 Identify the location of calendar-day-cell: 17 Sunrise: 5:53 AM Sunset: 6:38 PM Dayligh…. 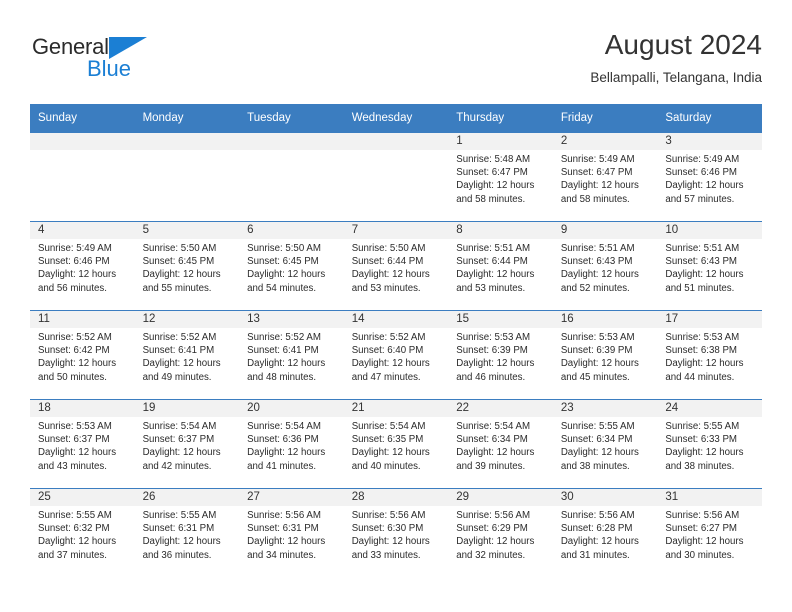
(709, 355).